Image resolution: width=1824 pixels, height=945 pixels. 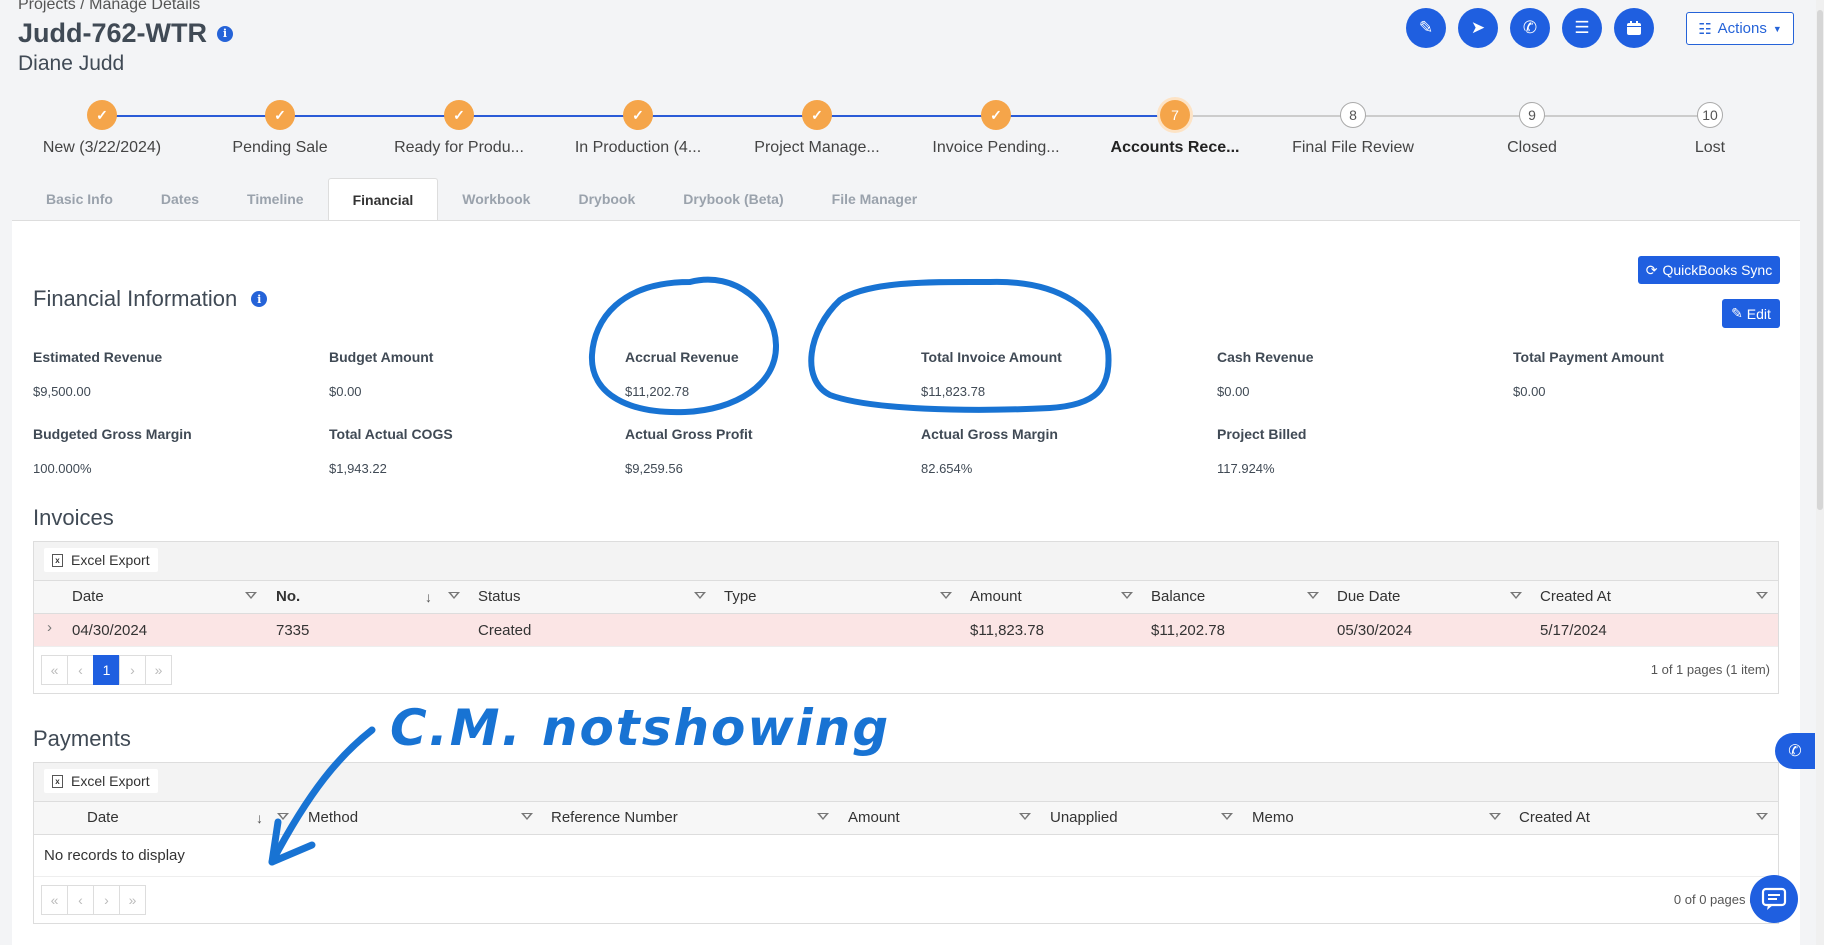 What do you see at coordinates (906, 856) in the screenshot?
I see `empty-row: No records to display` at bounding box center [906, 856].